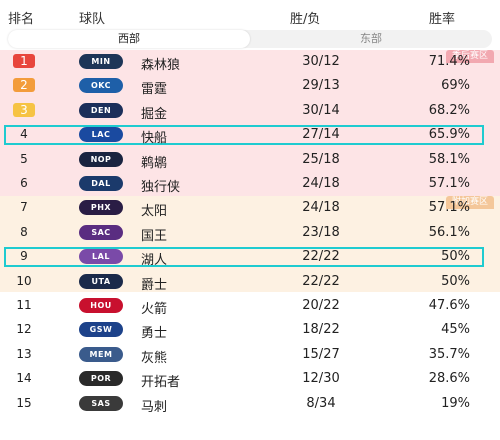 This screenshot has width=500, height=440. I want to click on table-row: 12 GSW 勇士 18/22 45%, so click(250, 330).